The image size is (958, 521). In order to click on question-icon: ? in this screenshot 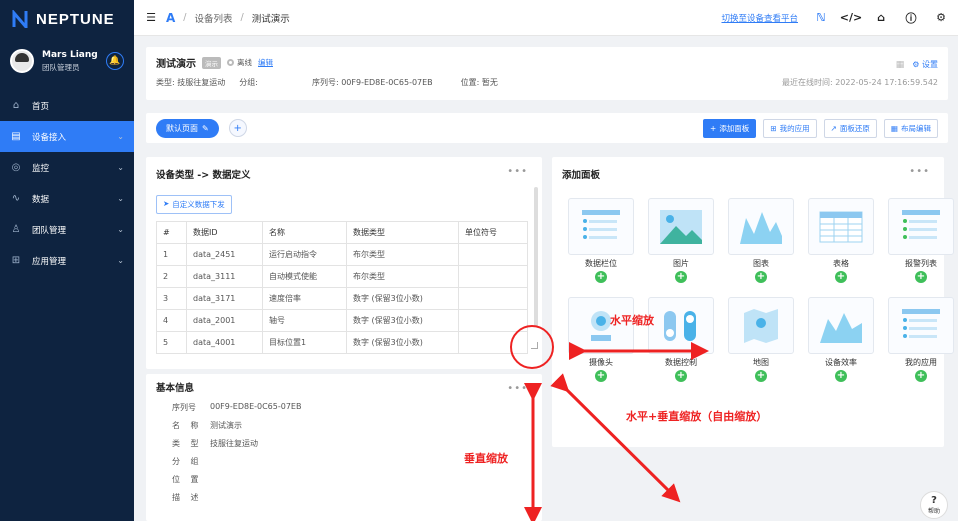, I will do `click(934, 500)`.